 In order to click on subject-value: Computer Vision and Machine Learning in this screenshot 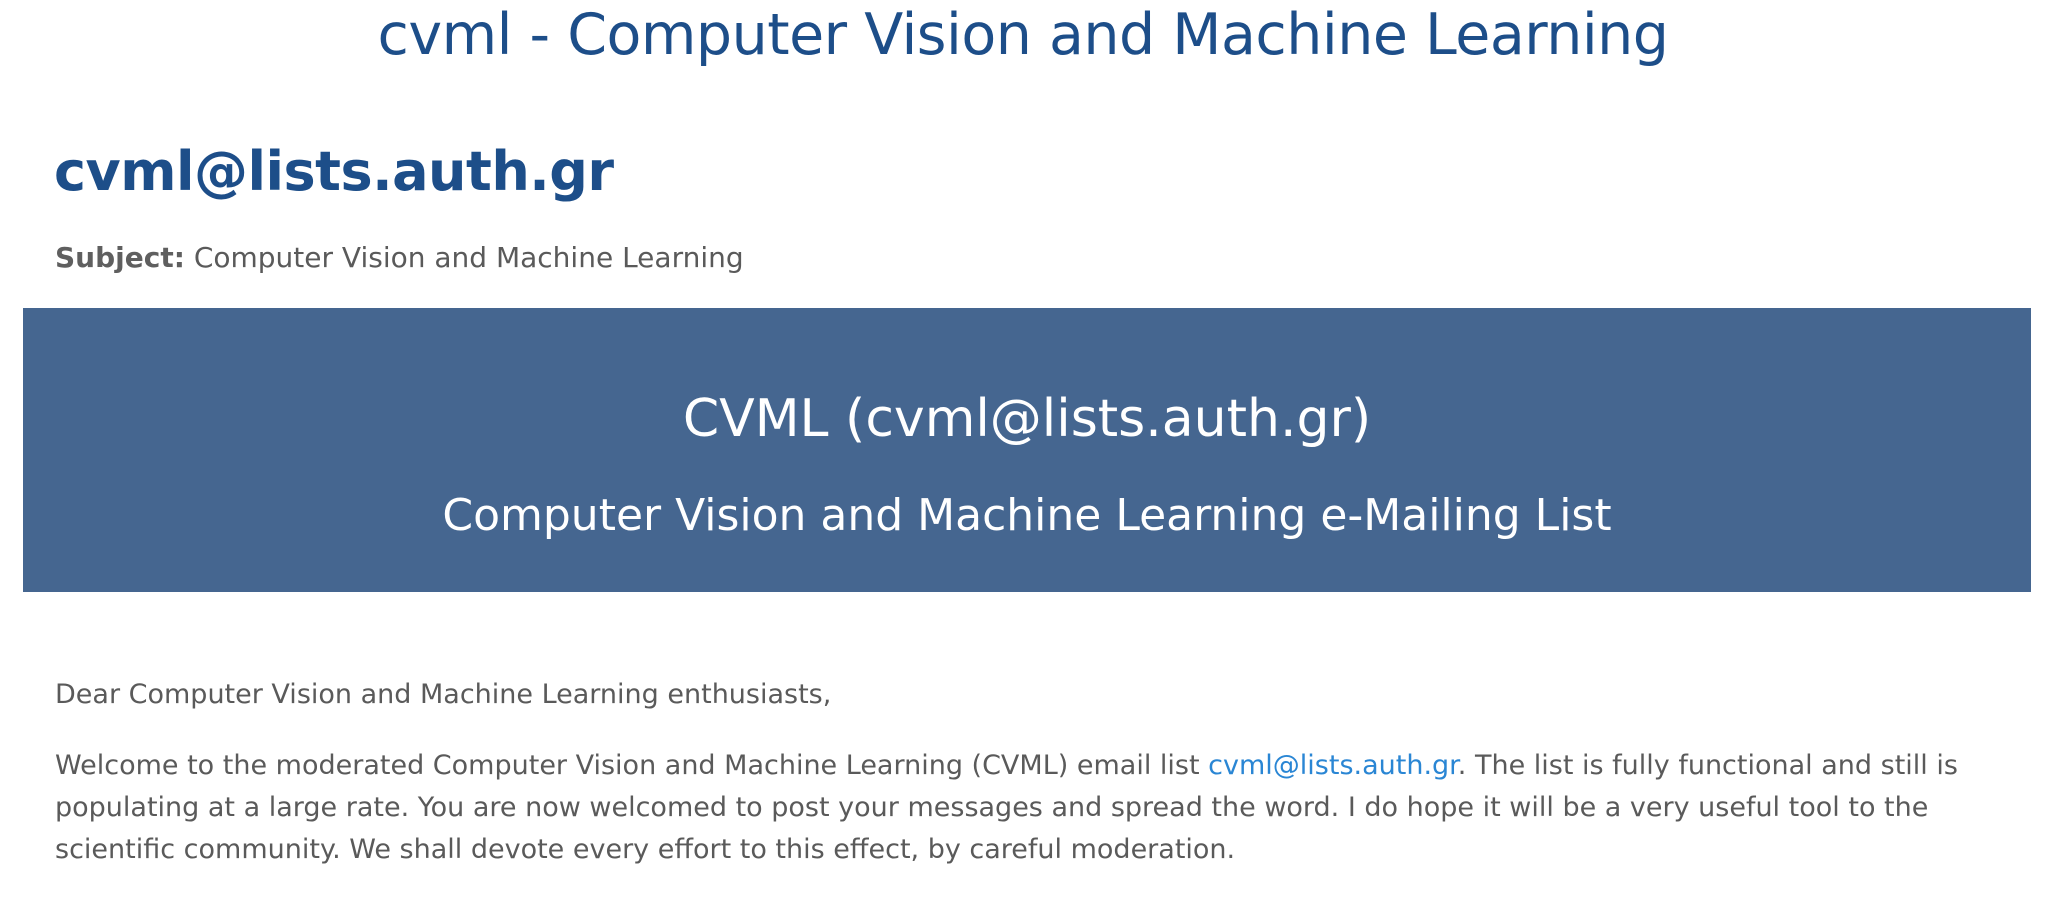, I will do `click(468, 257)`.